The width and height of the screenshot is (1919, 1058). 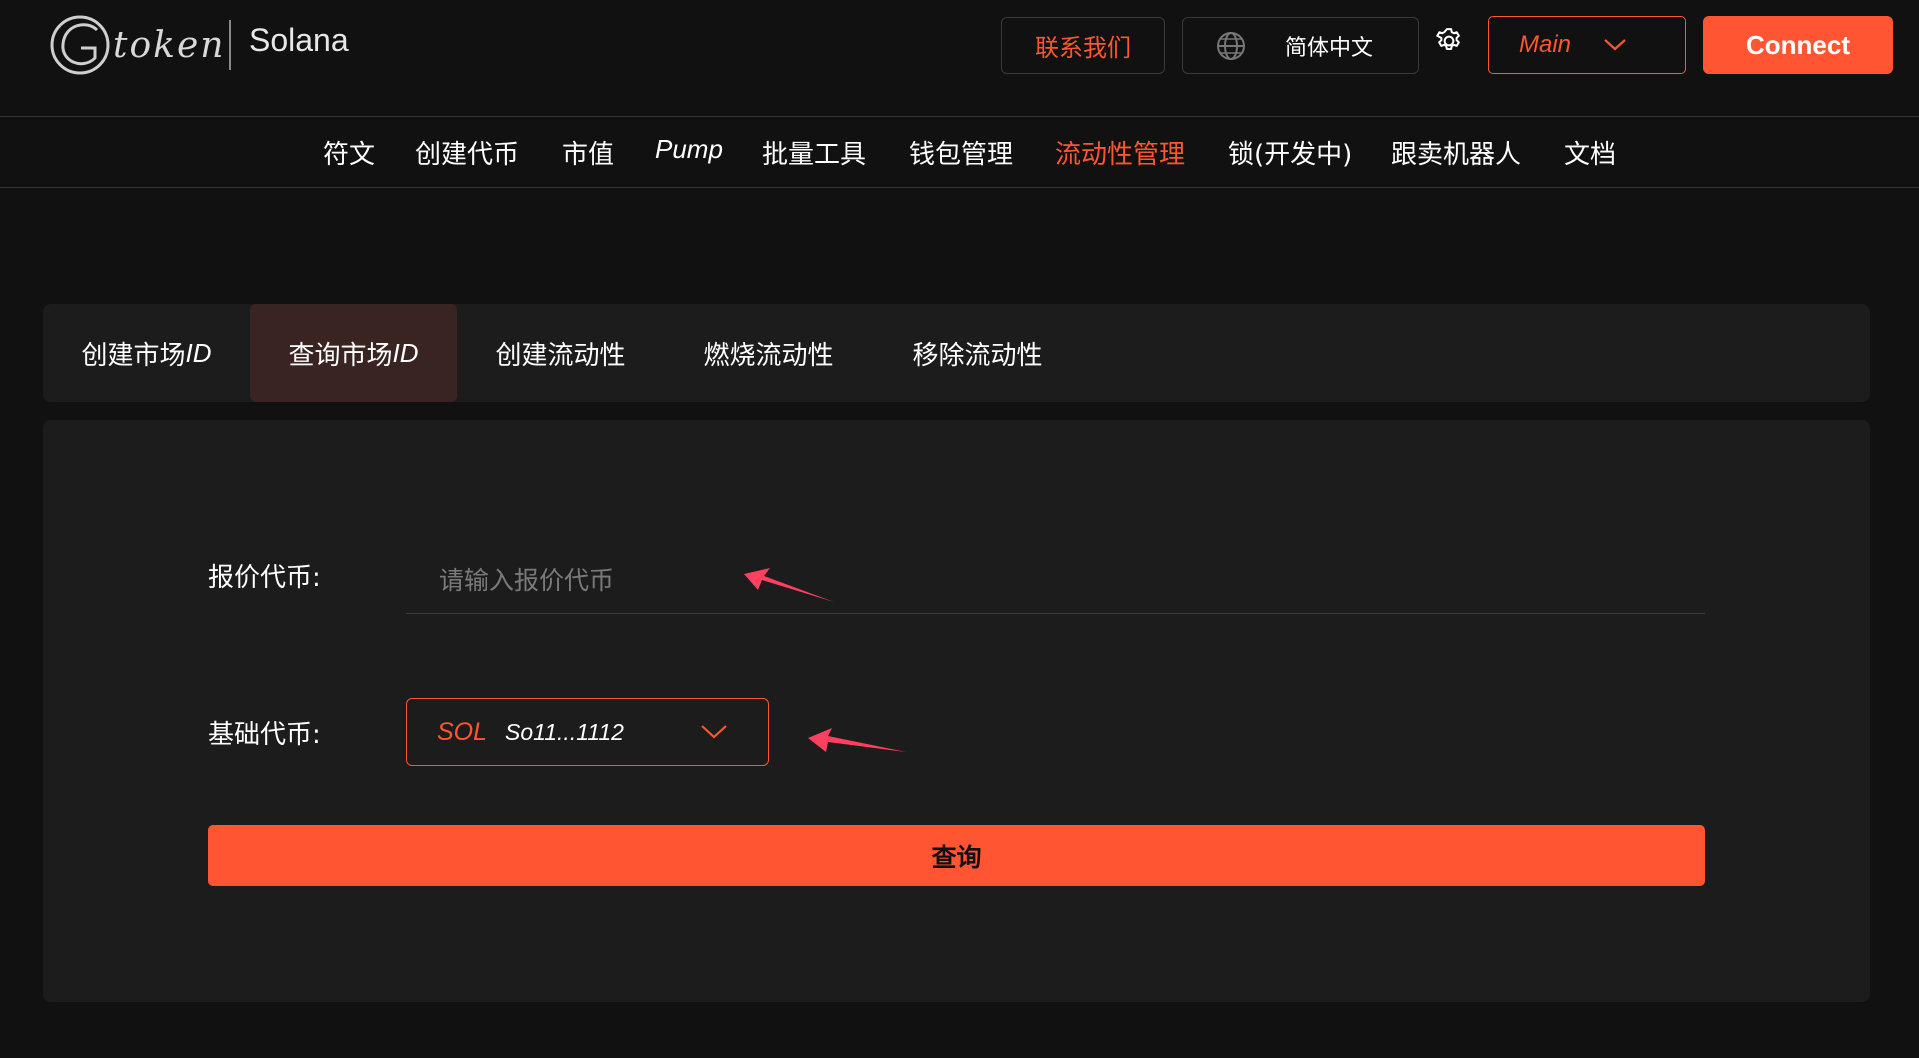 I want to click on logo-text: token, so click(x=169, y=45).